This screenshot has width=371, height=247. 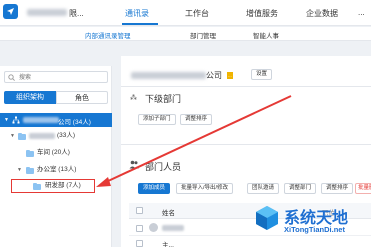 I want to click on adjust-member-order-button: 调整排序, so click(x=337, y=188).